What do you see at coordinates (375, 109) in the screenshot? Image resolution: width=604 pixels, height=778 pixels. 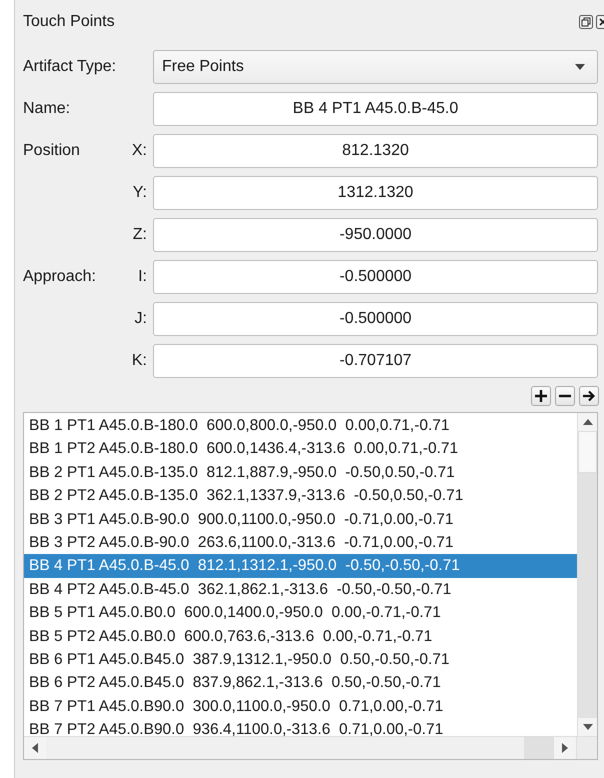 I see `name-field: BB 4 PT1 A45.0.B-45.0` at bounding box center [375, 109].